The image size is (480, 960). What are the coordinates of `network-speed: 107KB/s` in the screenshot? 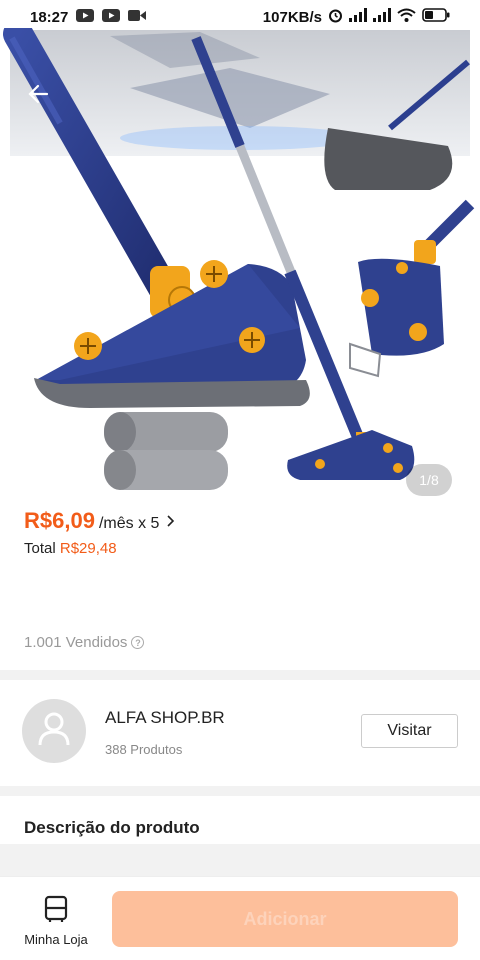 It's located at (292, 17).